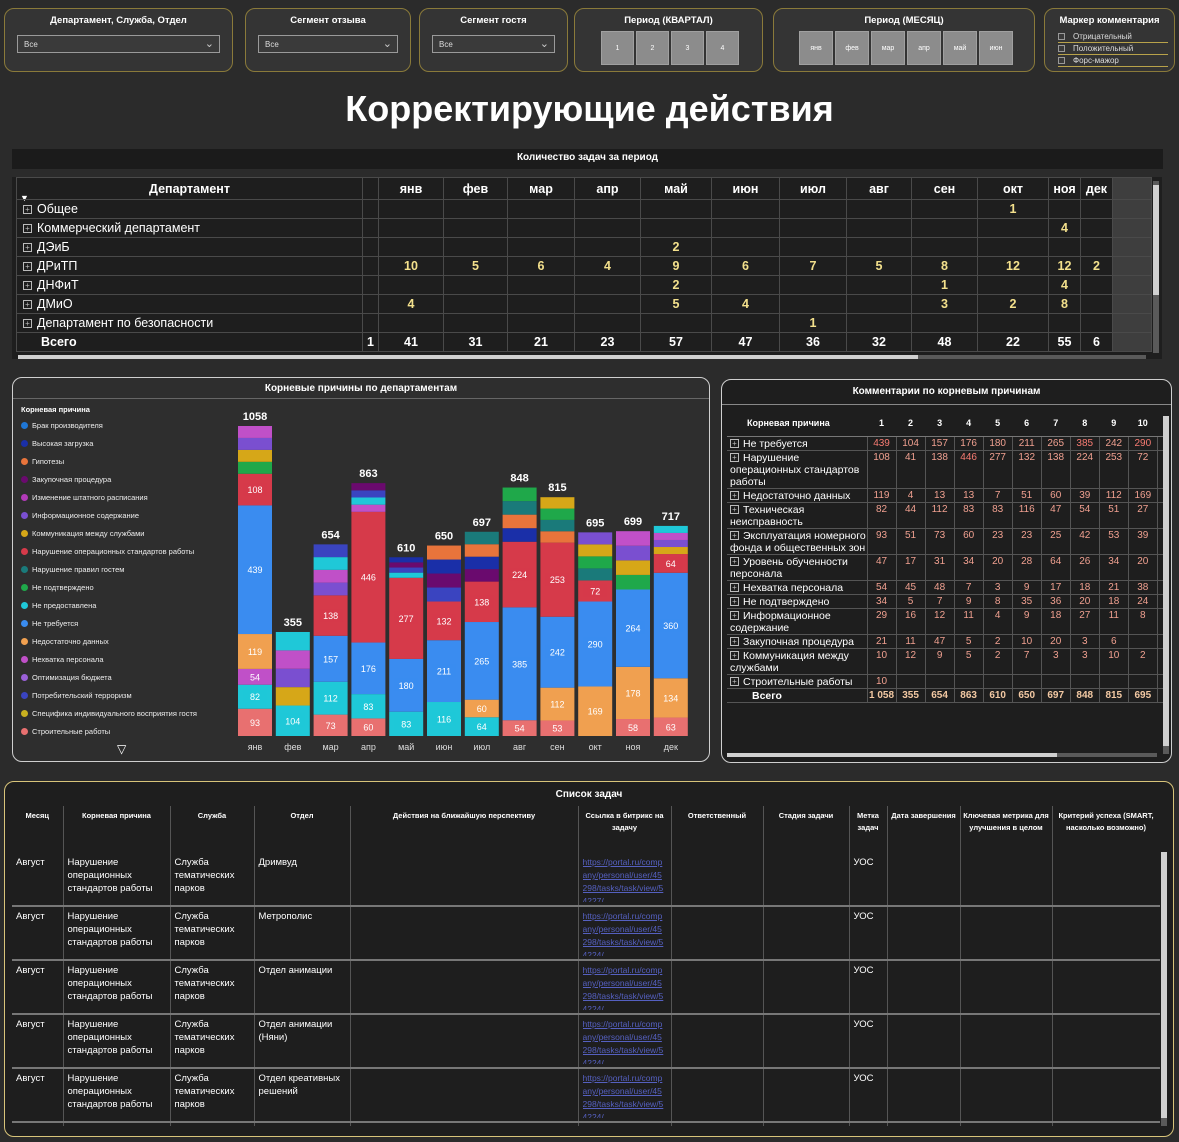 The image size is (1179, 1142). I want to click on dept-column-header: Департамент, so click(189, 188).